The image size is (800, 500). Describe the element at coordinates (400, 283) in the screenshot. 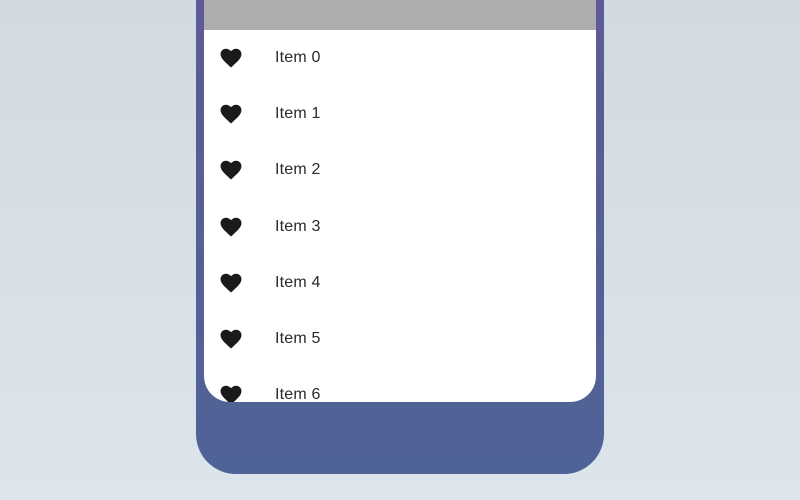

I see `list-item: Item 4` at that location.